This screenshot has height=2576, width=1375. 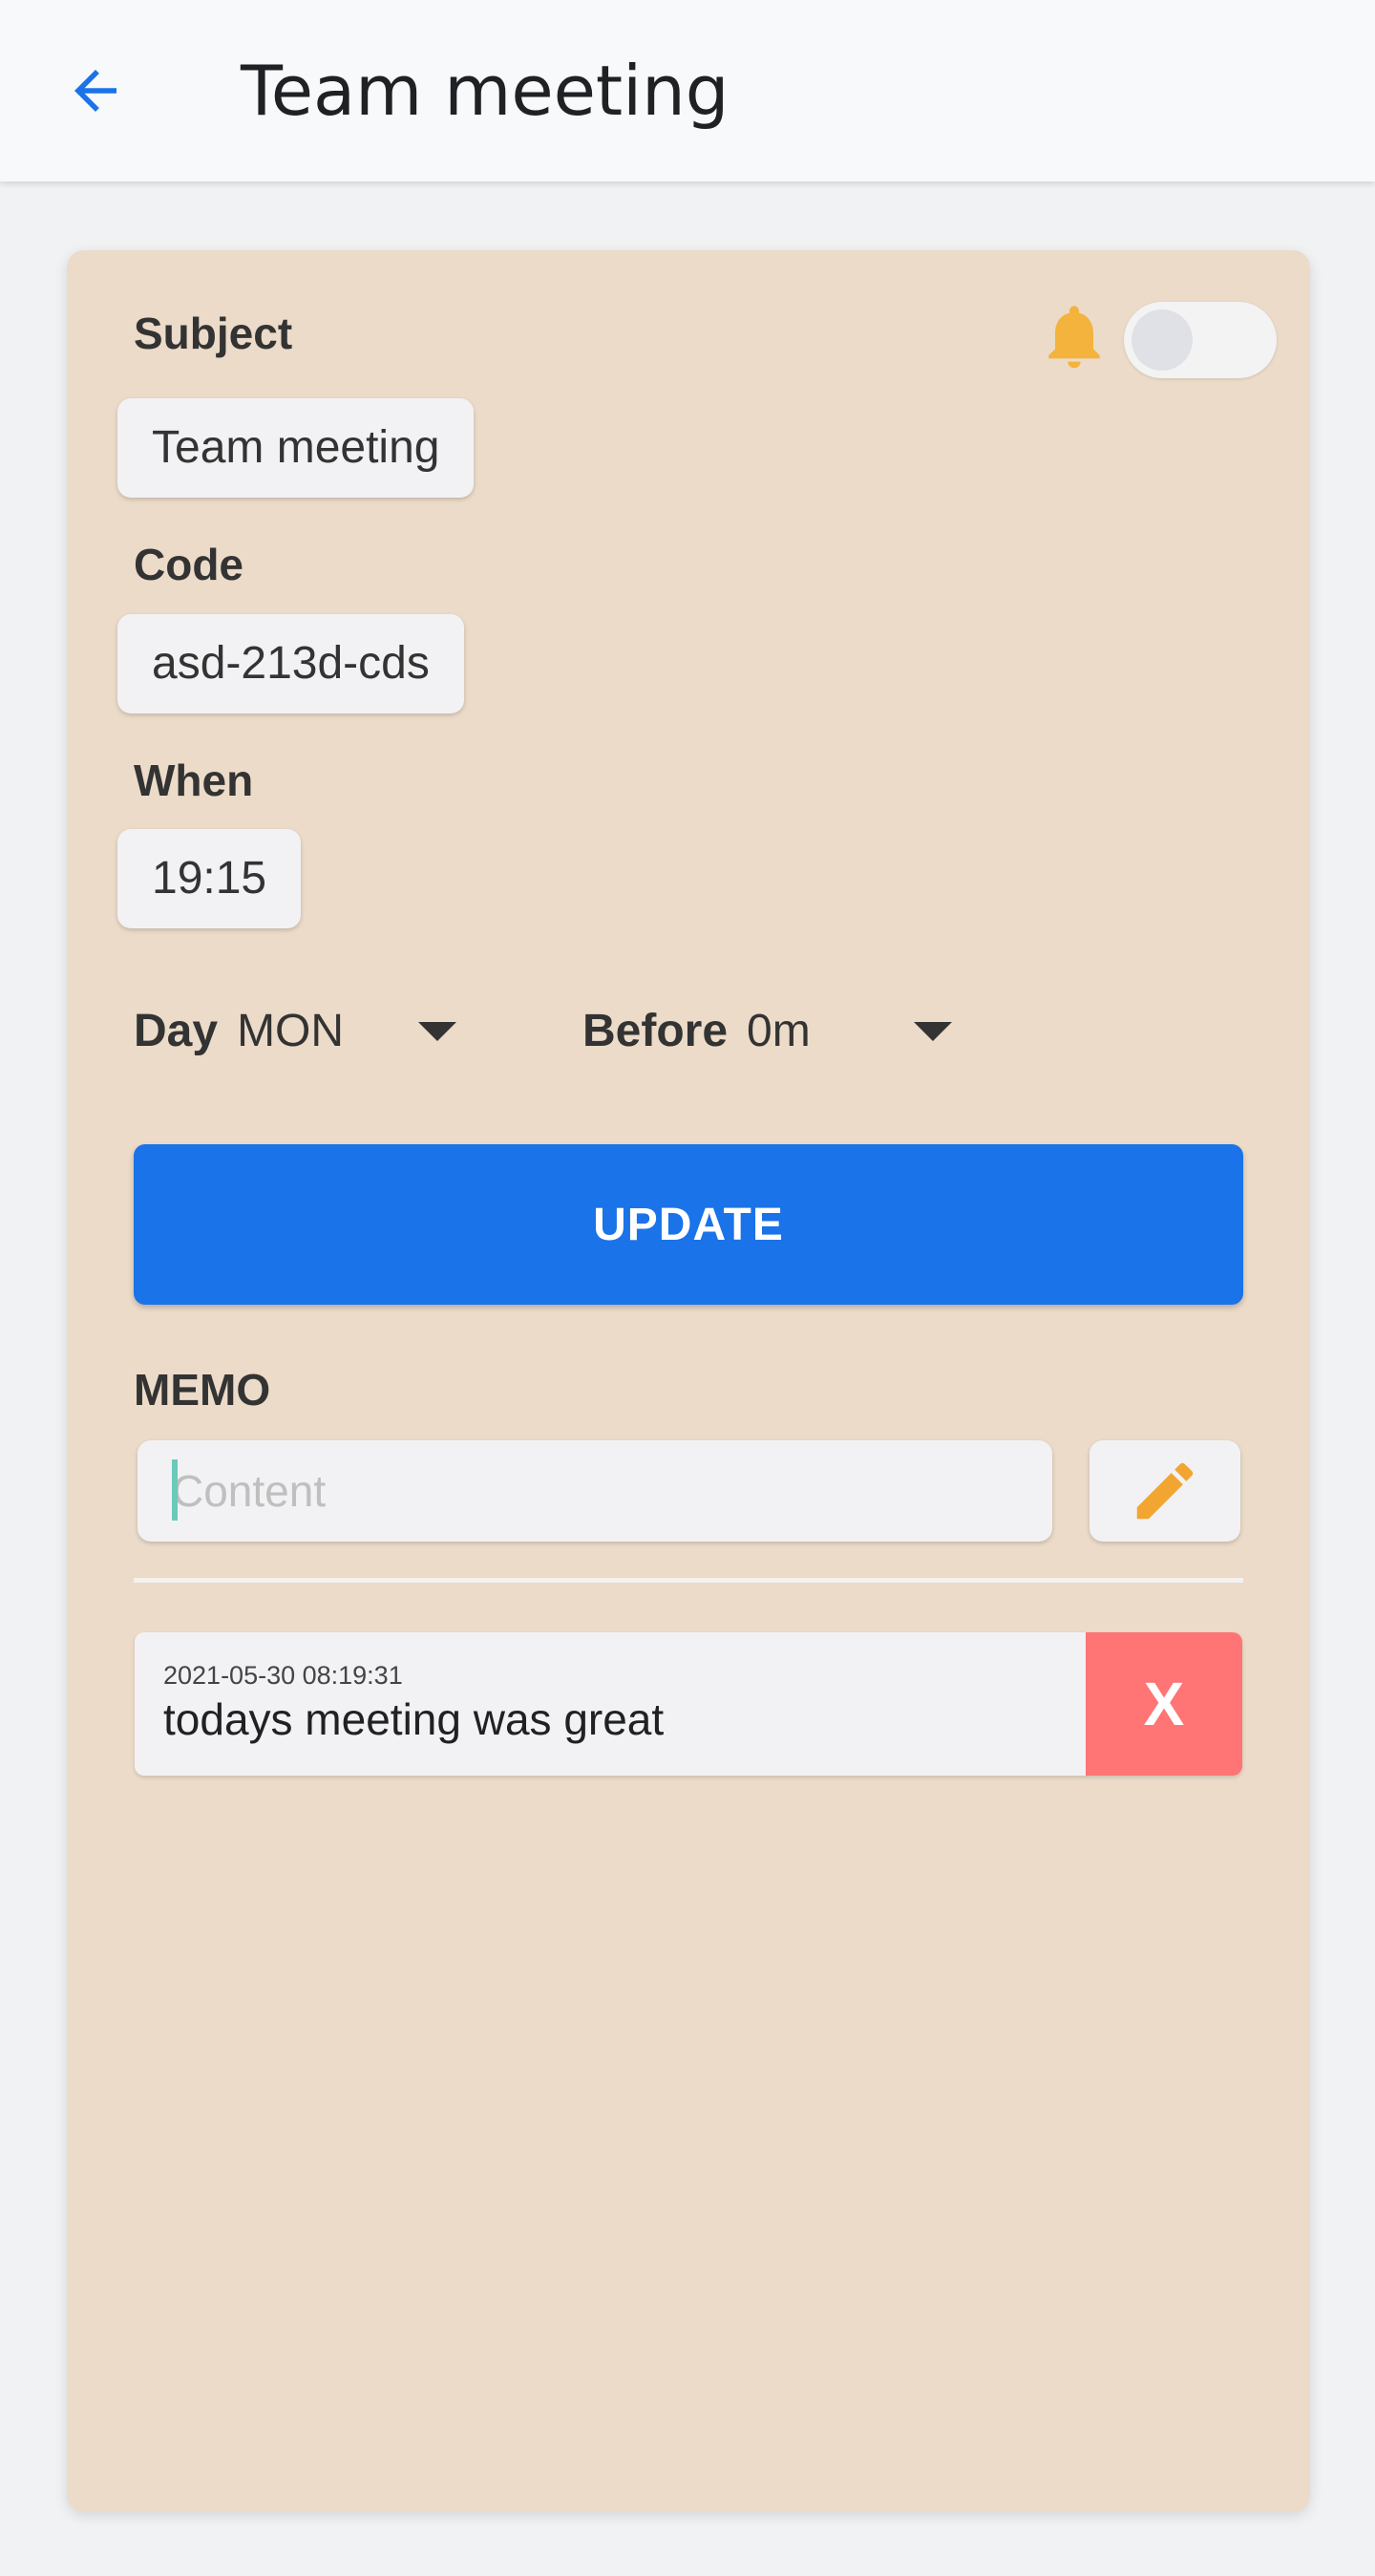 What do you see at coordinates (689, 1580) in the screenshot?
I see `divider` at bounding box center [689, 1580].